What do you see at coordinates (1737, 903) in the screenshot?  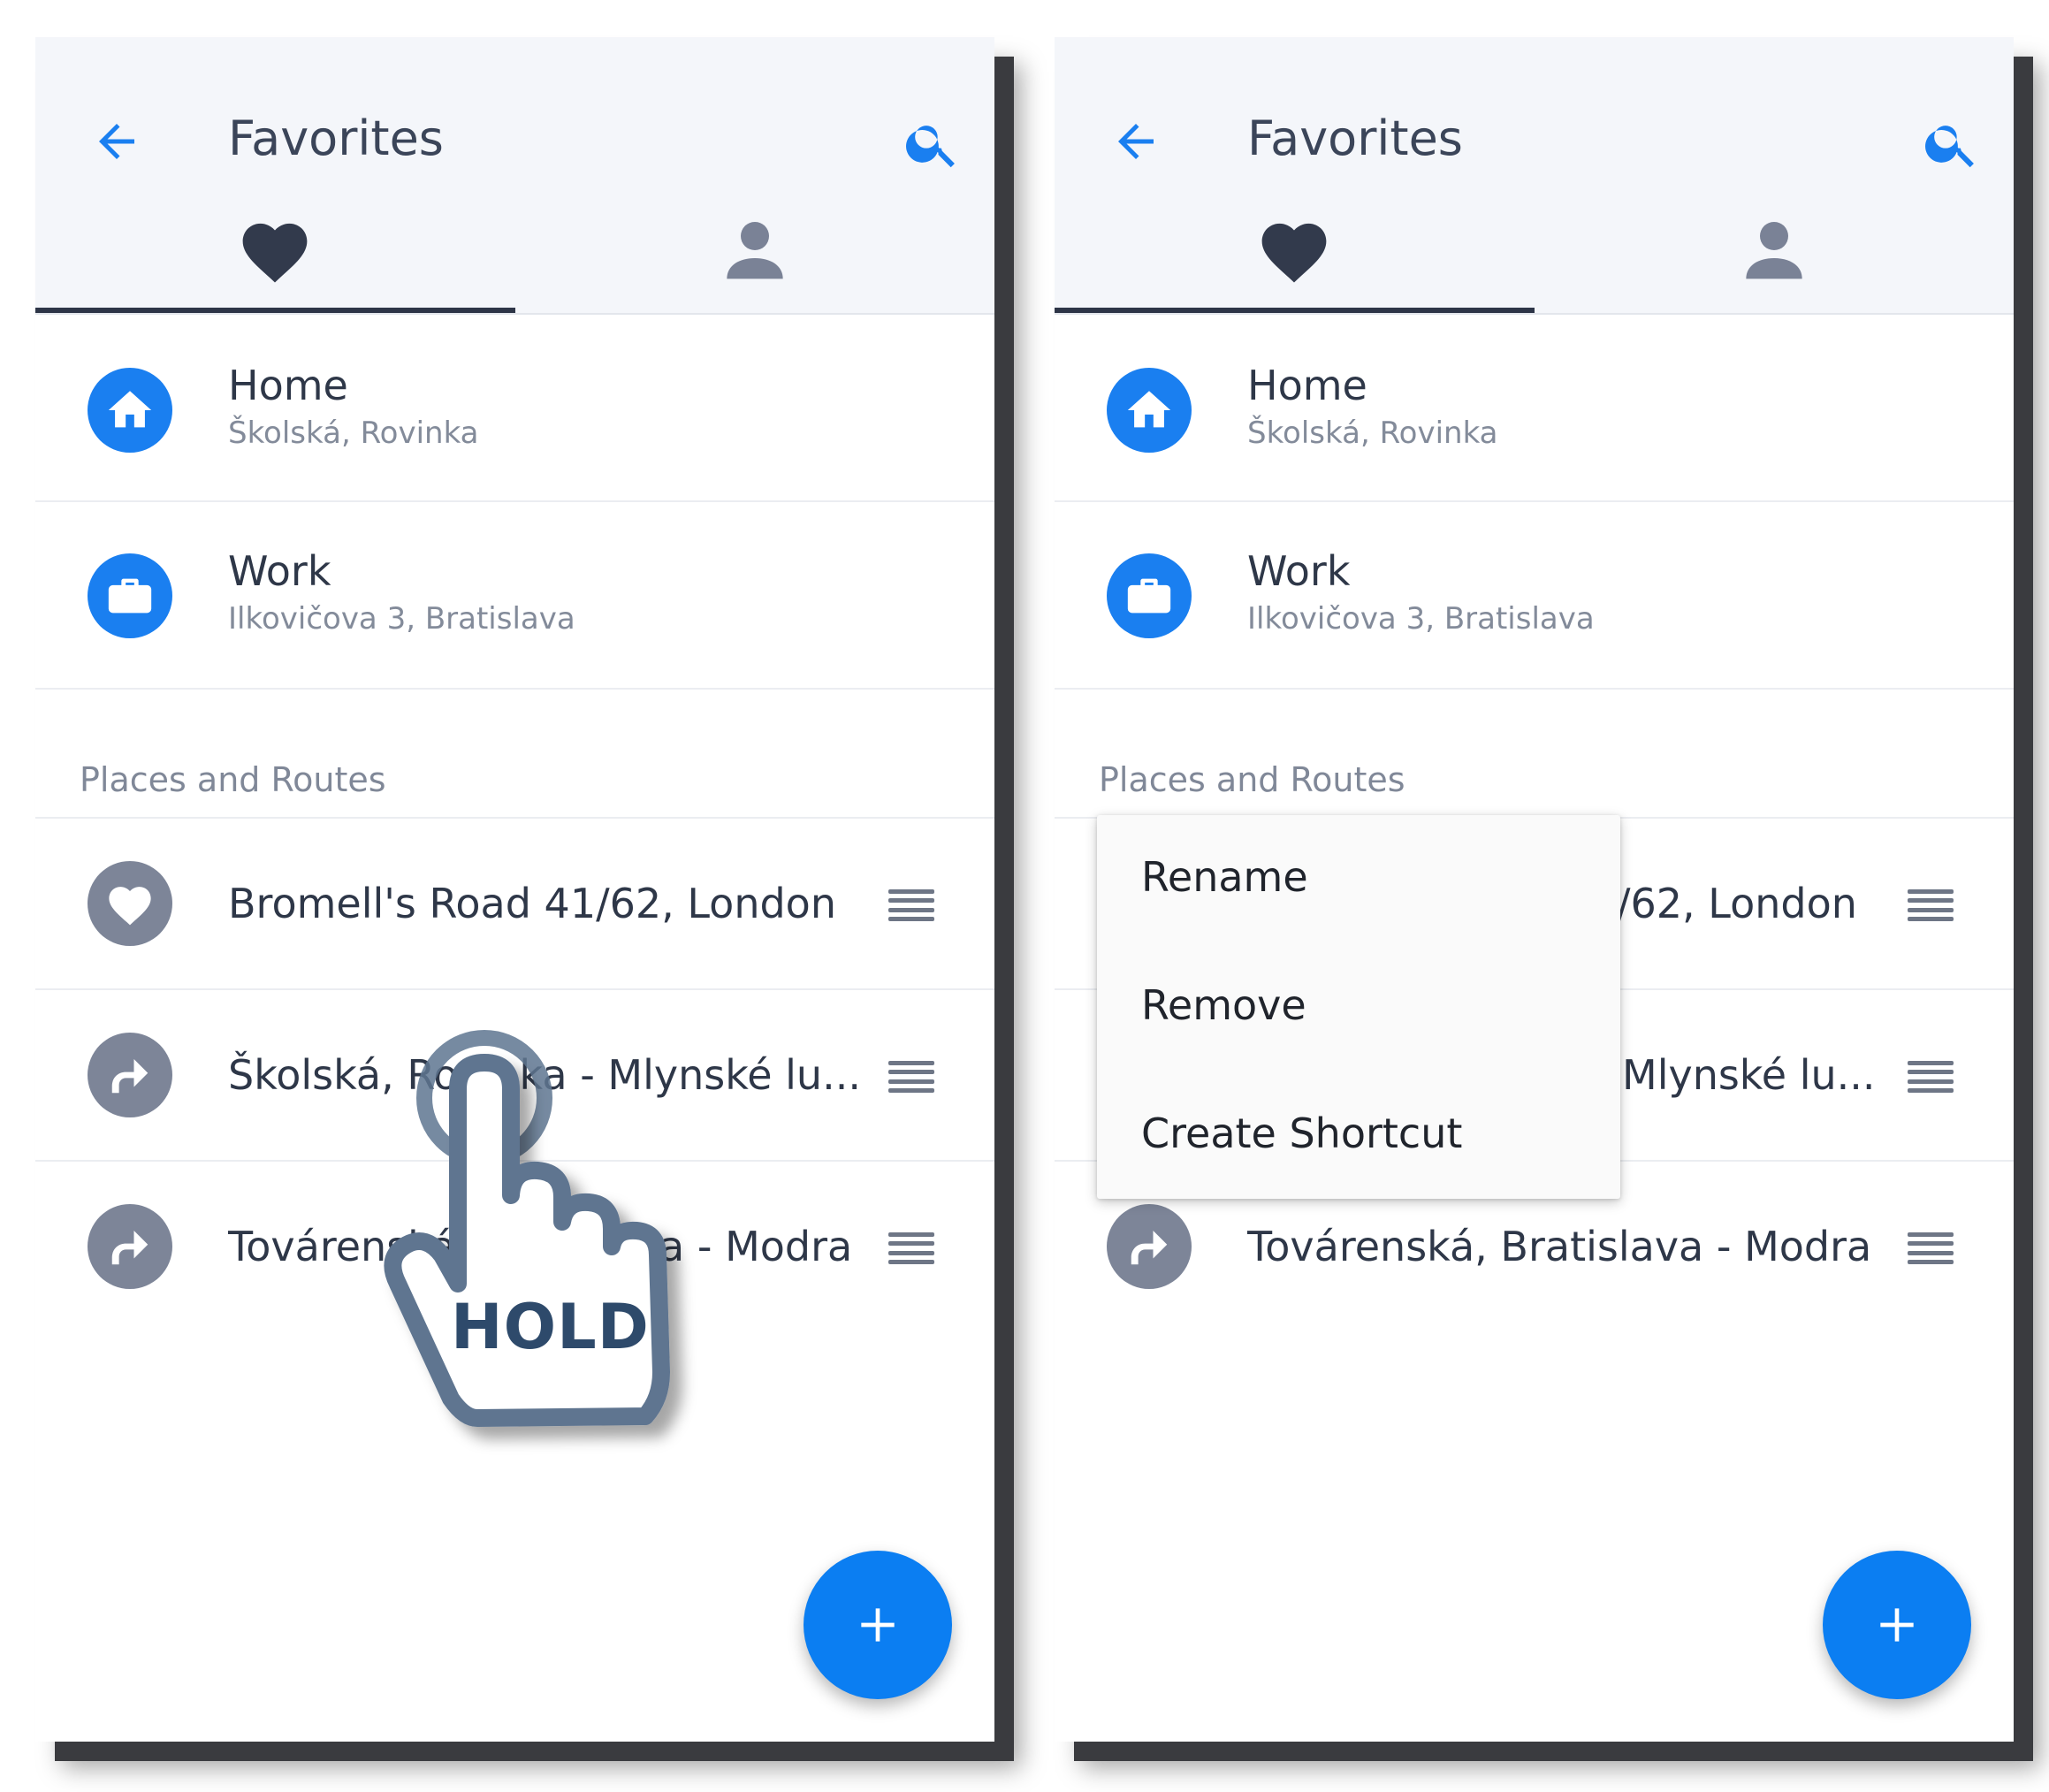 I see `favorite-title-partial: /62, London` at bounding box center [1737, 903].